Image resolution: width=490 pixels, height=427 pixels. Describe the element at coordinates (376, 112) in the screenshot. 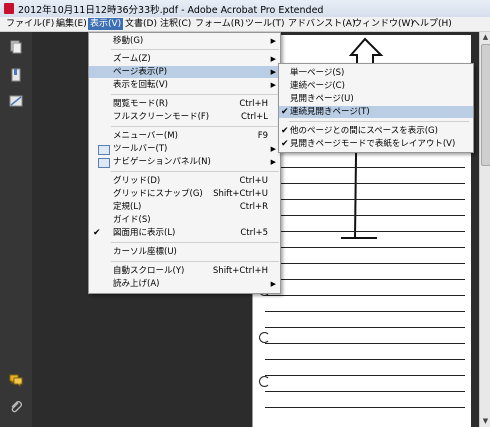

I see `submenu-item-two-up-continuous: ✔ 連続見開きページ(T)` at that location.